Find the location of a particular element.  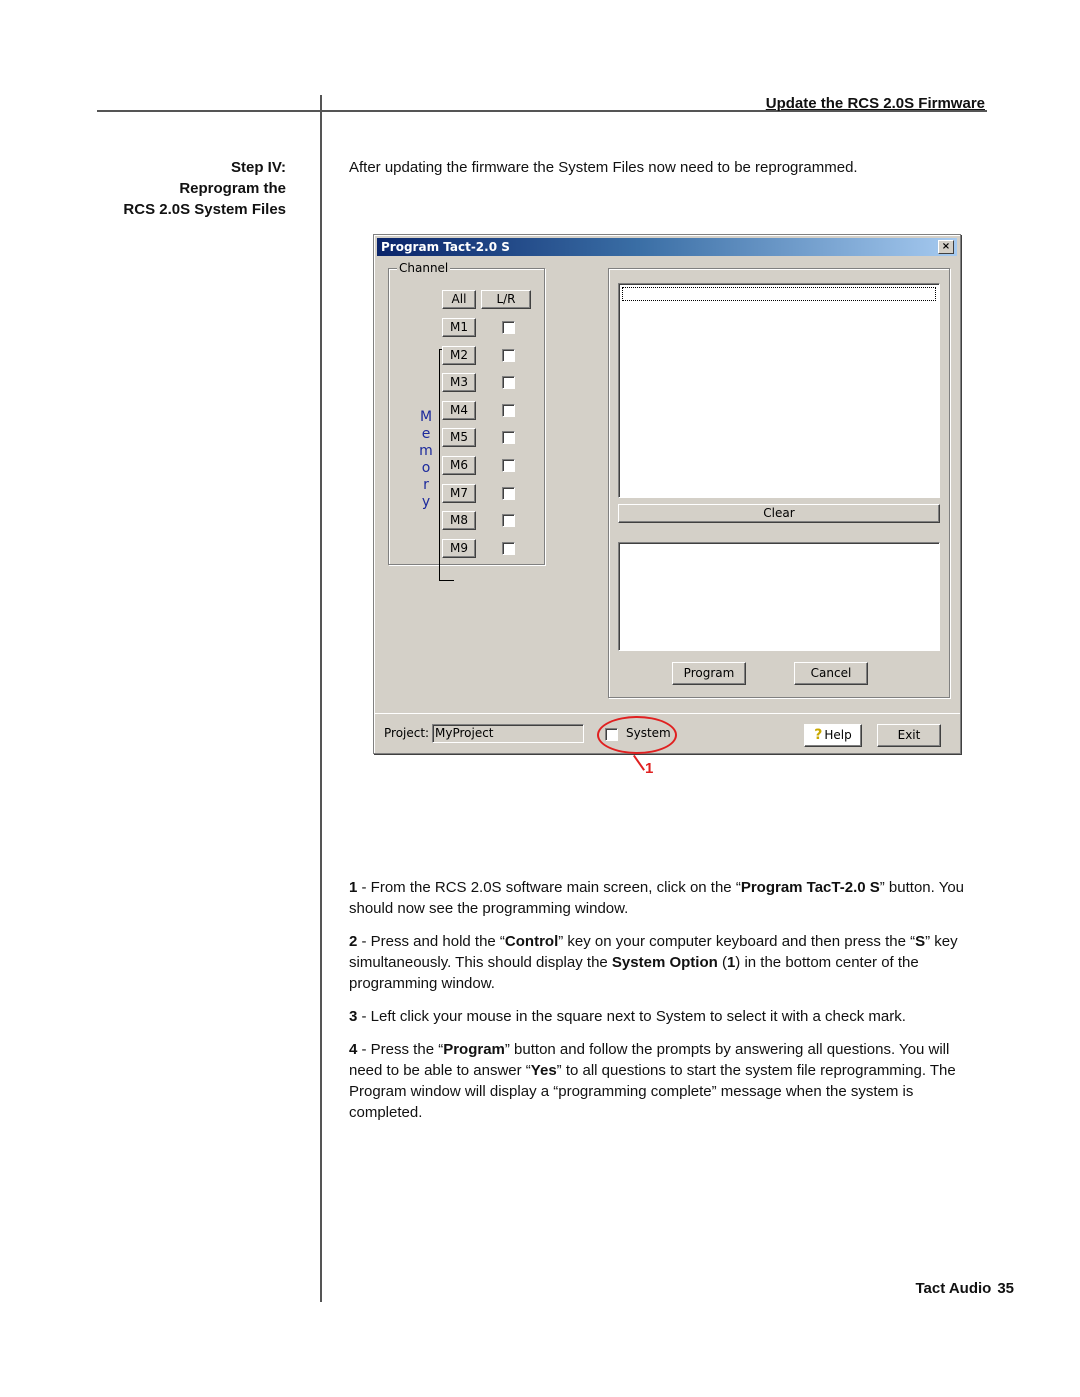

memory-checkbox-m7 is located at coordinates (508, 493).